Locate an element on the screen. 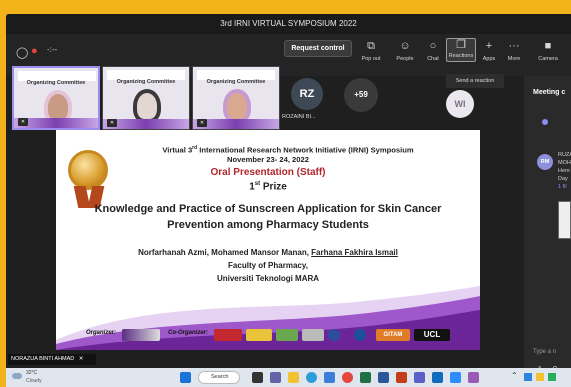  weather-temp: 32°C is located at coordinates (32, 373).